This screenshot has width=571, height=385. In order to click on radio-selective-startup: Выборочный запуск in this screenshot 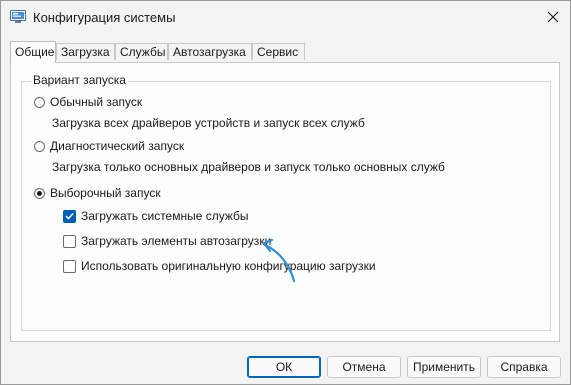, I will do `click(97, 193)`.